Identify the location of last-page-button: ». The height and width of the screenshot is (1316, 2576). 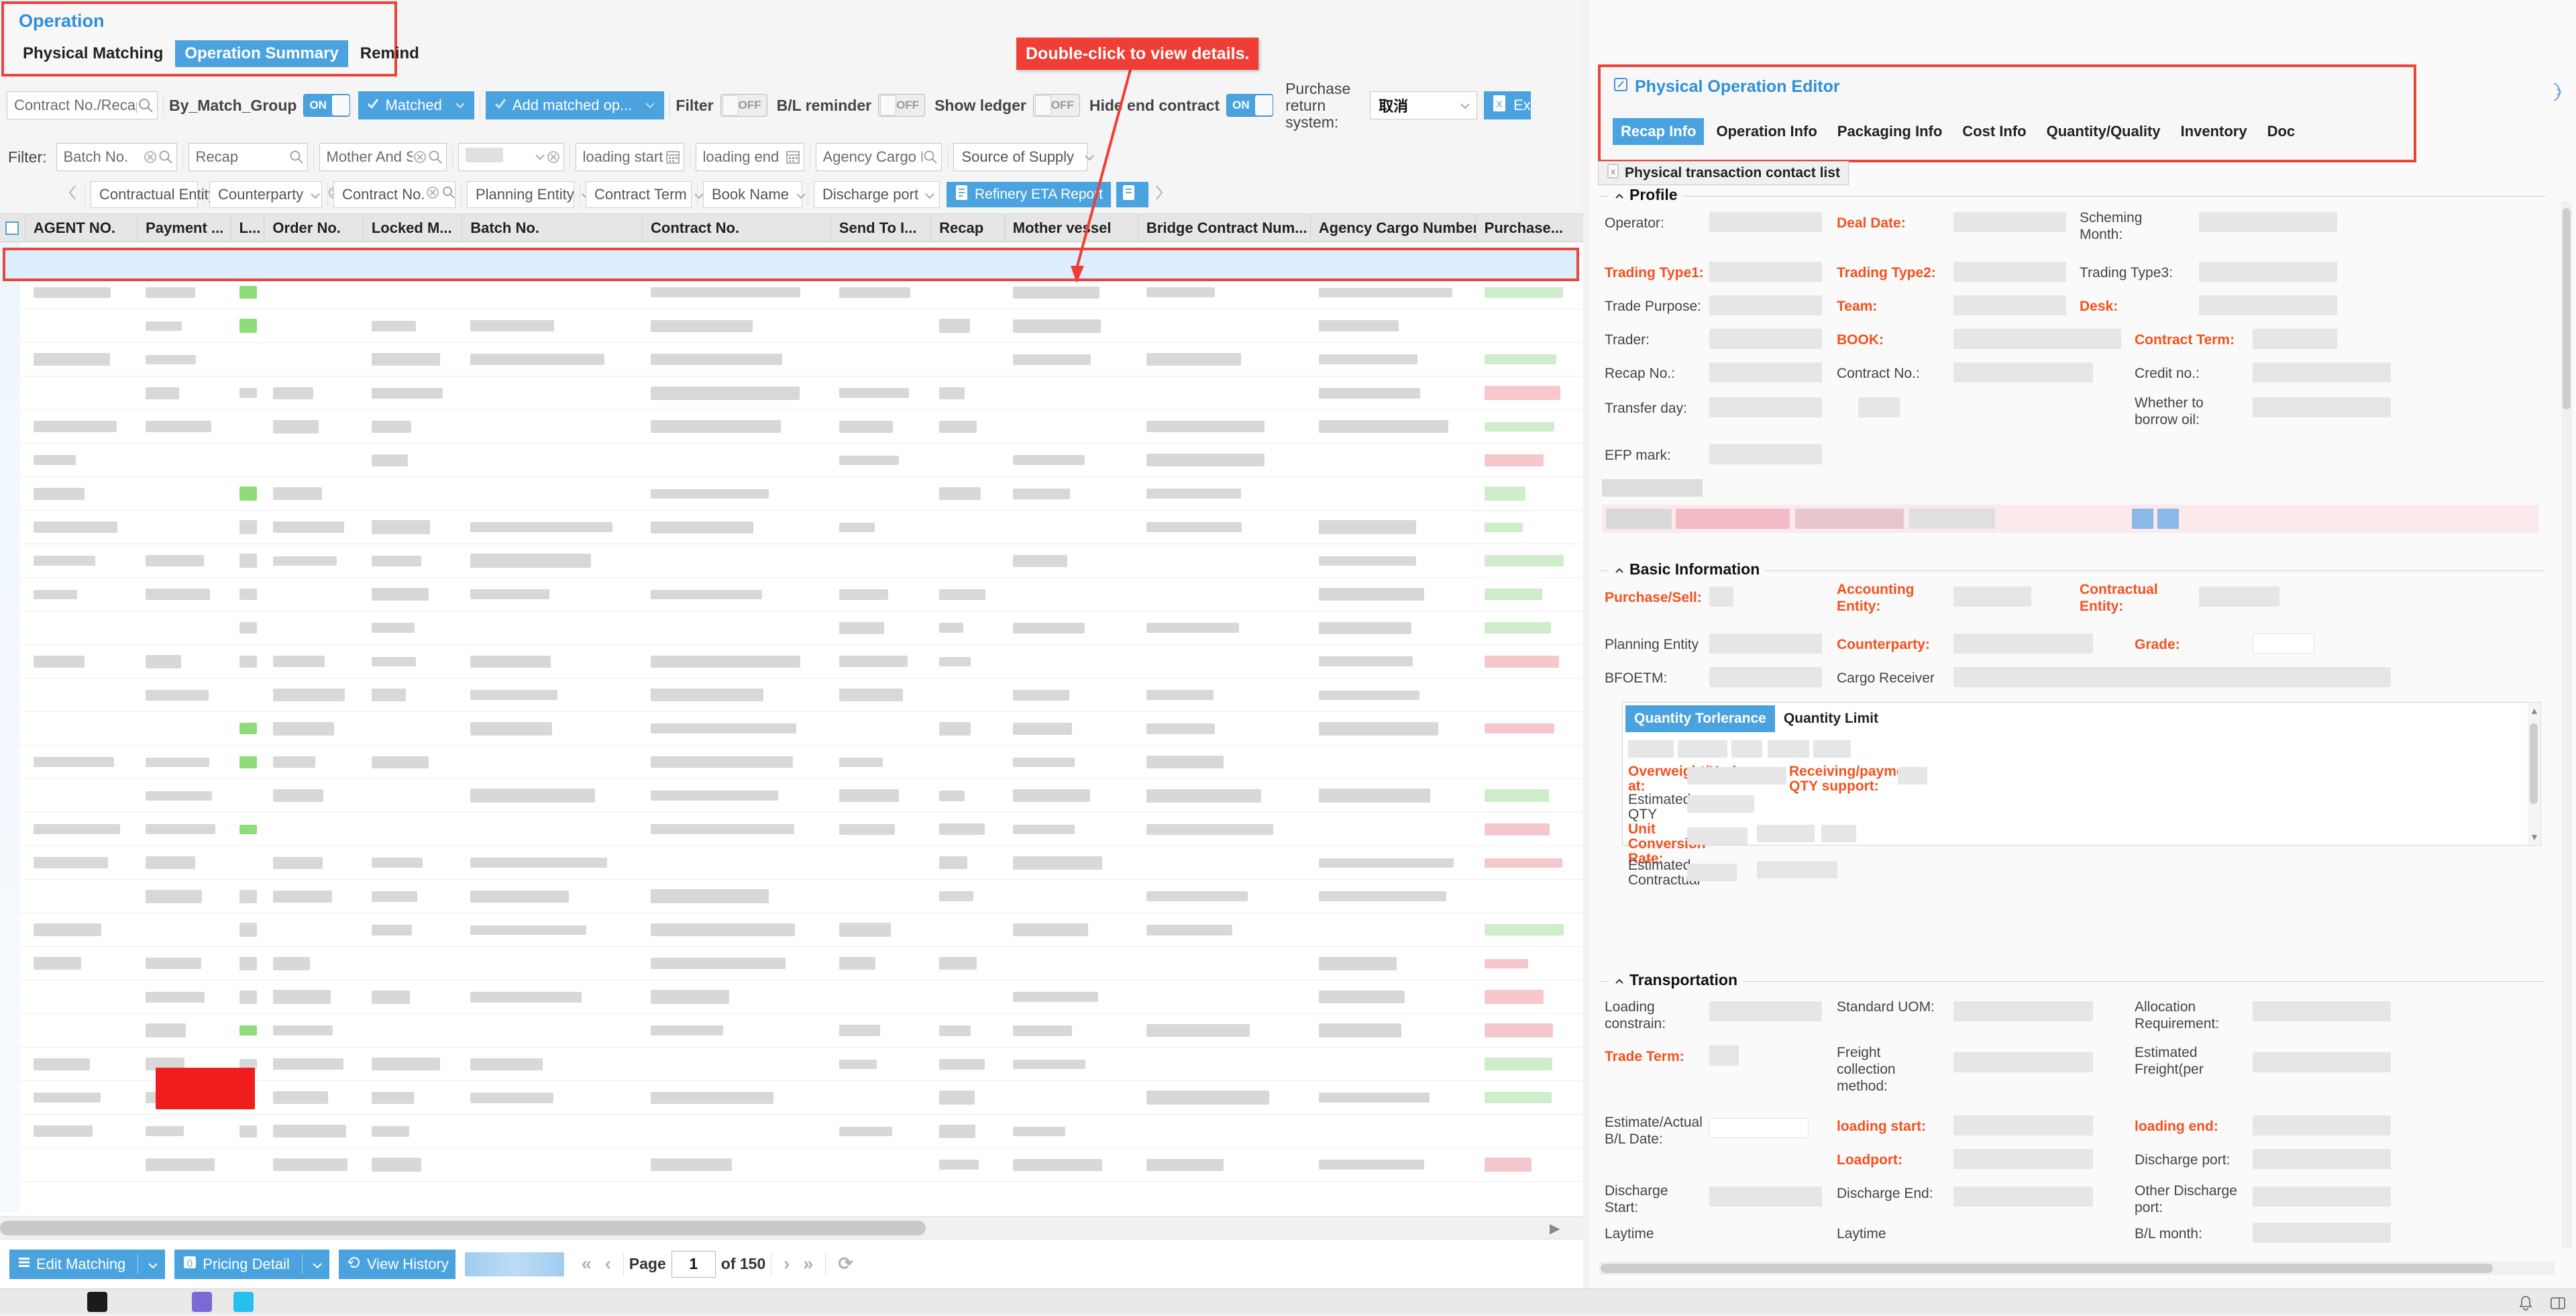
(808, 1264).